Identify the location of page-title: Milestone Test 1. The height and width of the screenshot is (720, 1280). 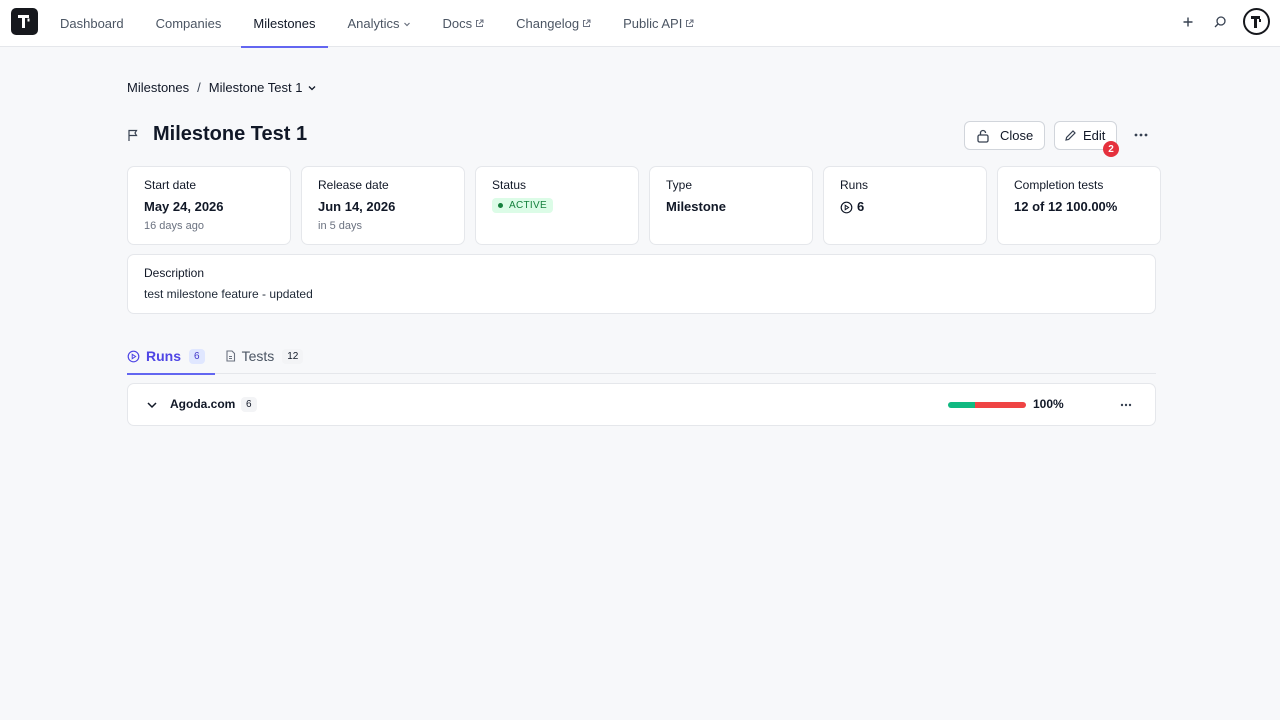
(230, 134).